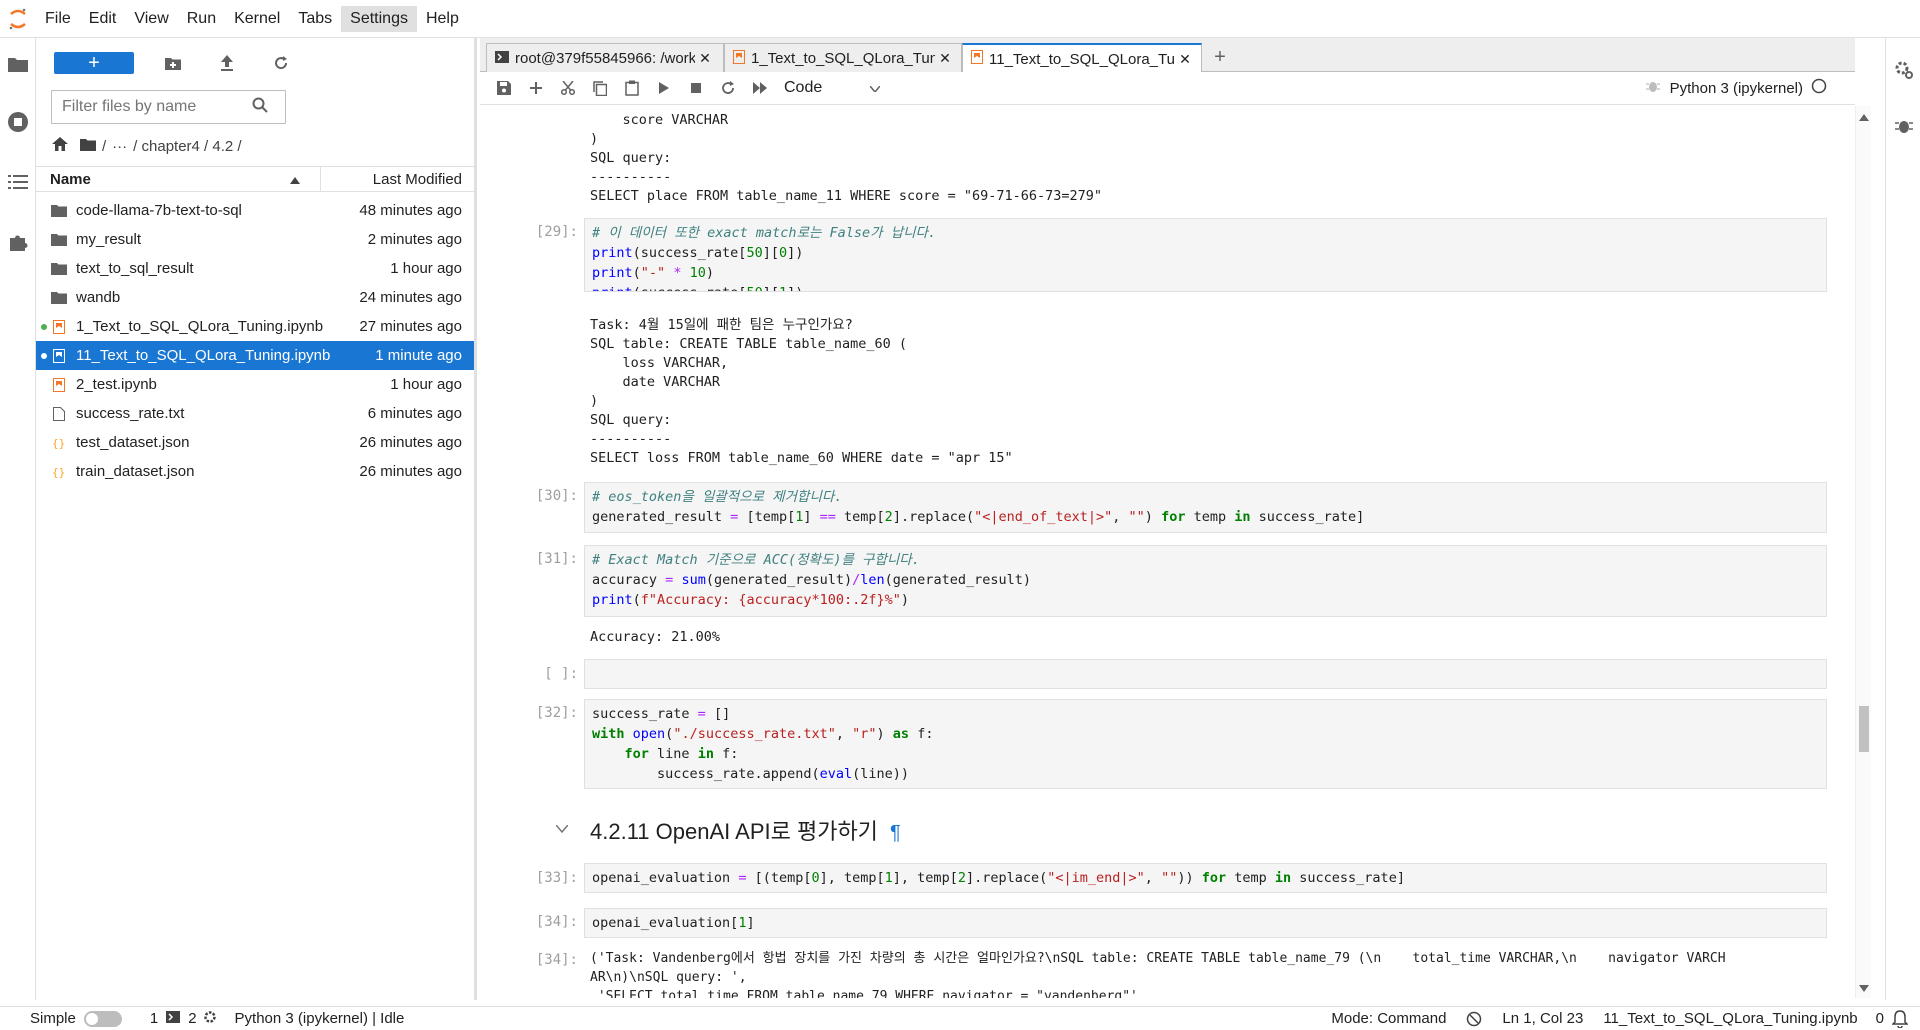  I want to click on upload-icon, so click(227, 63).